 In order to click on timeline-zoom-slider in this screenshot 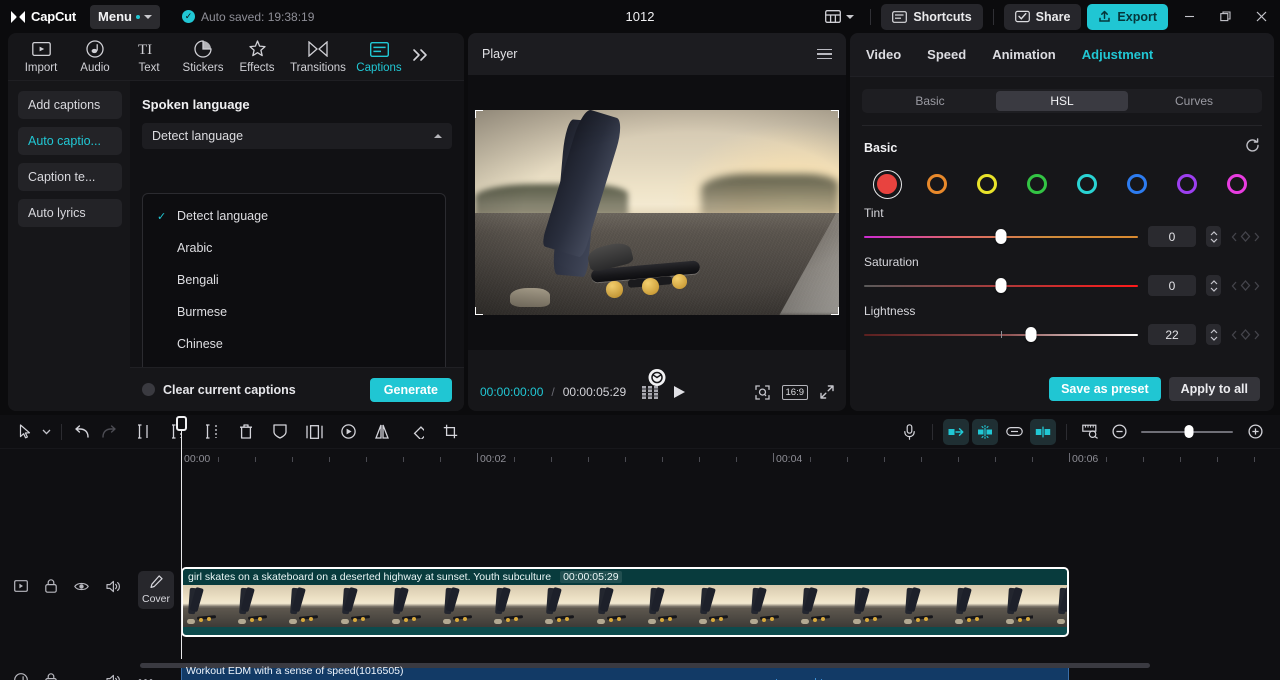, I will do `click(1187, 431)`.